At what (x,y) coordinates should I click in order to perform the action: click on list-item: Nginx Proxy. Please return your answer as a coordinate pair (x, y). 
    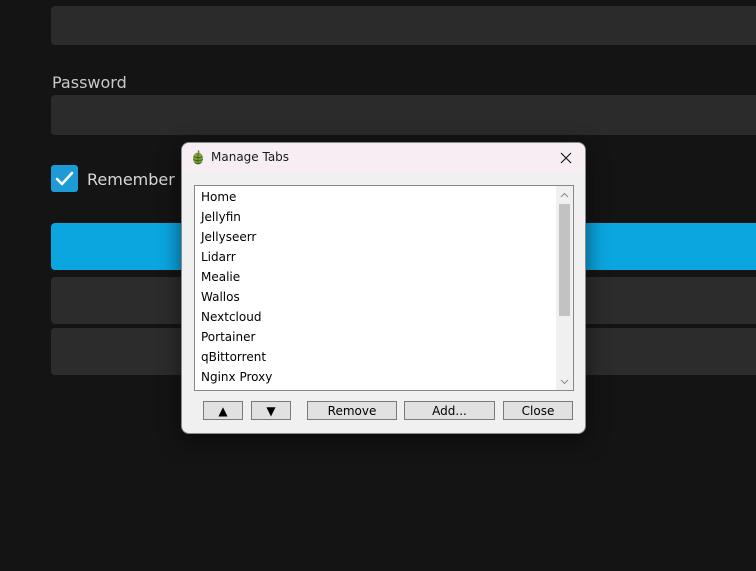
    Looking at the image, I should click on (375, 377).